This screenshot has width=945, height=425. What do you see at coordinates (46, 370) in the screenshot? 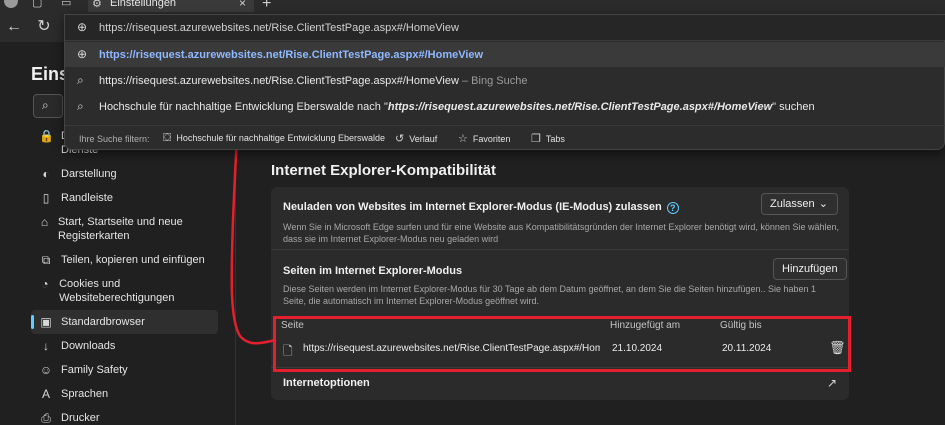
I see `family-icon: ☺` at bounding box center [46, 370].